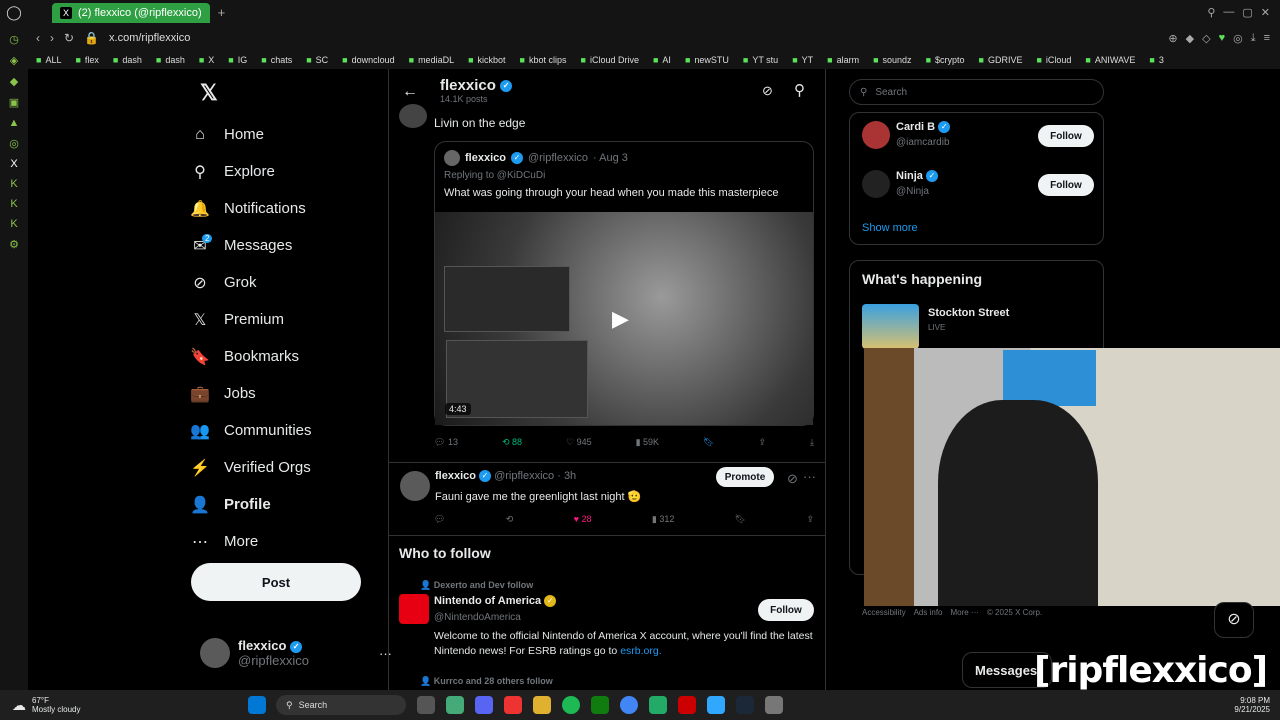  Describe the element at coordinates (282, 245) in the screenshot. I see `nav-item-messages: ✉ Messages 2` at that location.